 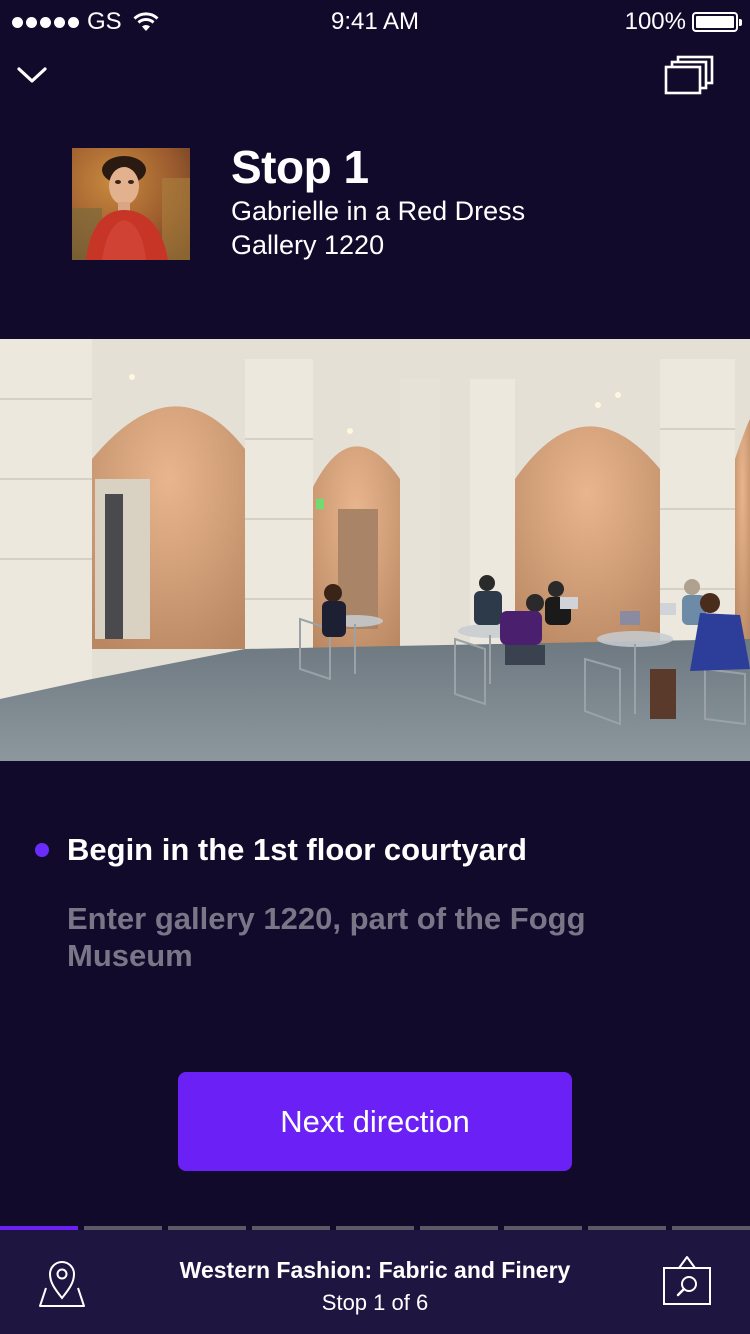 I want to click on artwork-thumbnail, so click(x=131, y=204).